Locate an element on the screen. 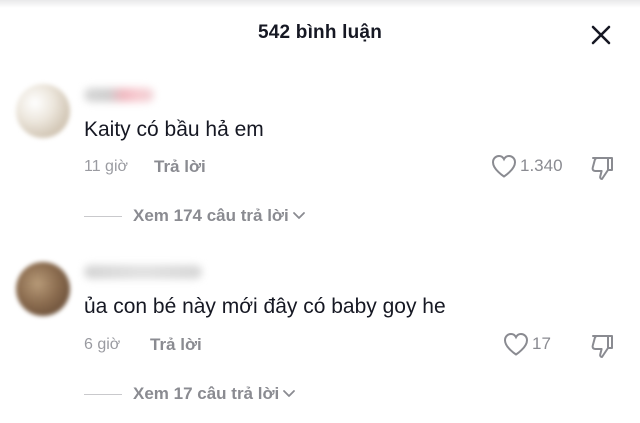 The image size is (640, 423). comment-text: ủa con bé này mới đây có baby goy he is located at coordinates (265, 306).